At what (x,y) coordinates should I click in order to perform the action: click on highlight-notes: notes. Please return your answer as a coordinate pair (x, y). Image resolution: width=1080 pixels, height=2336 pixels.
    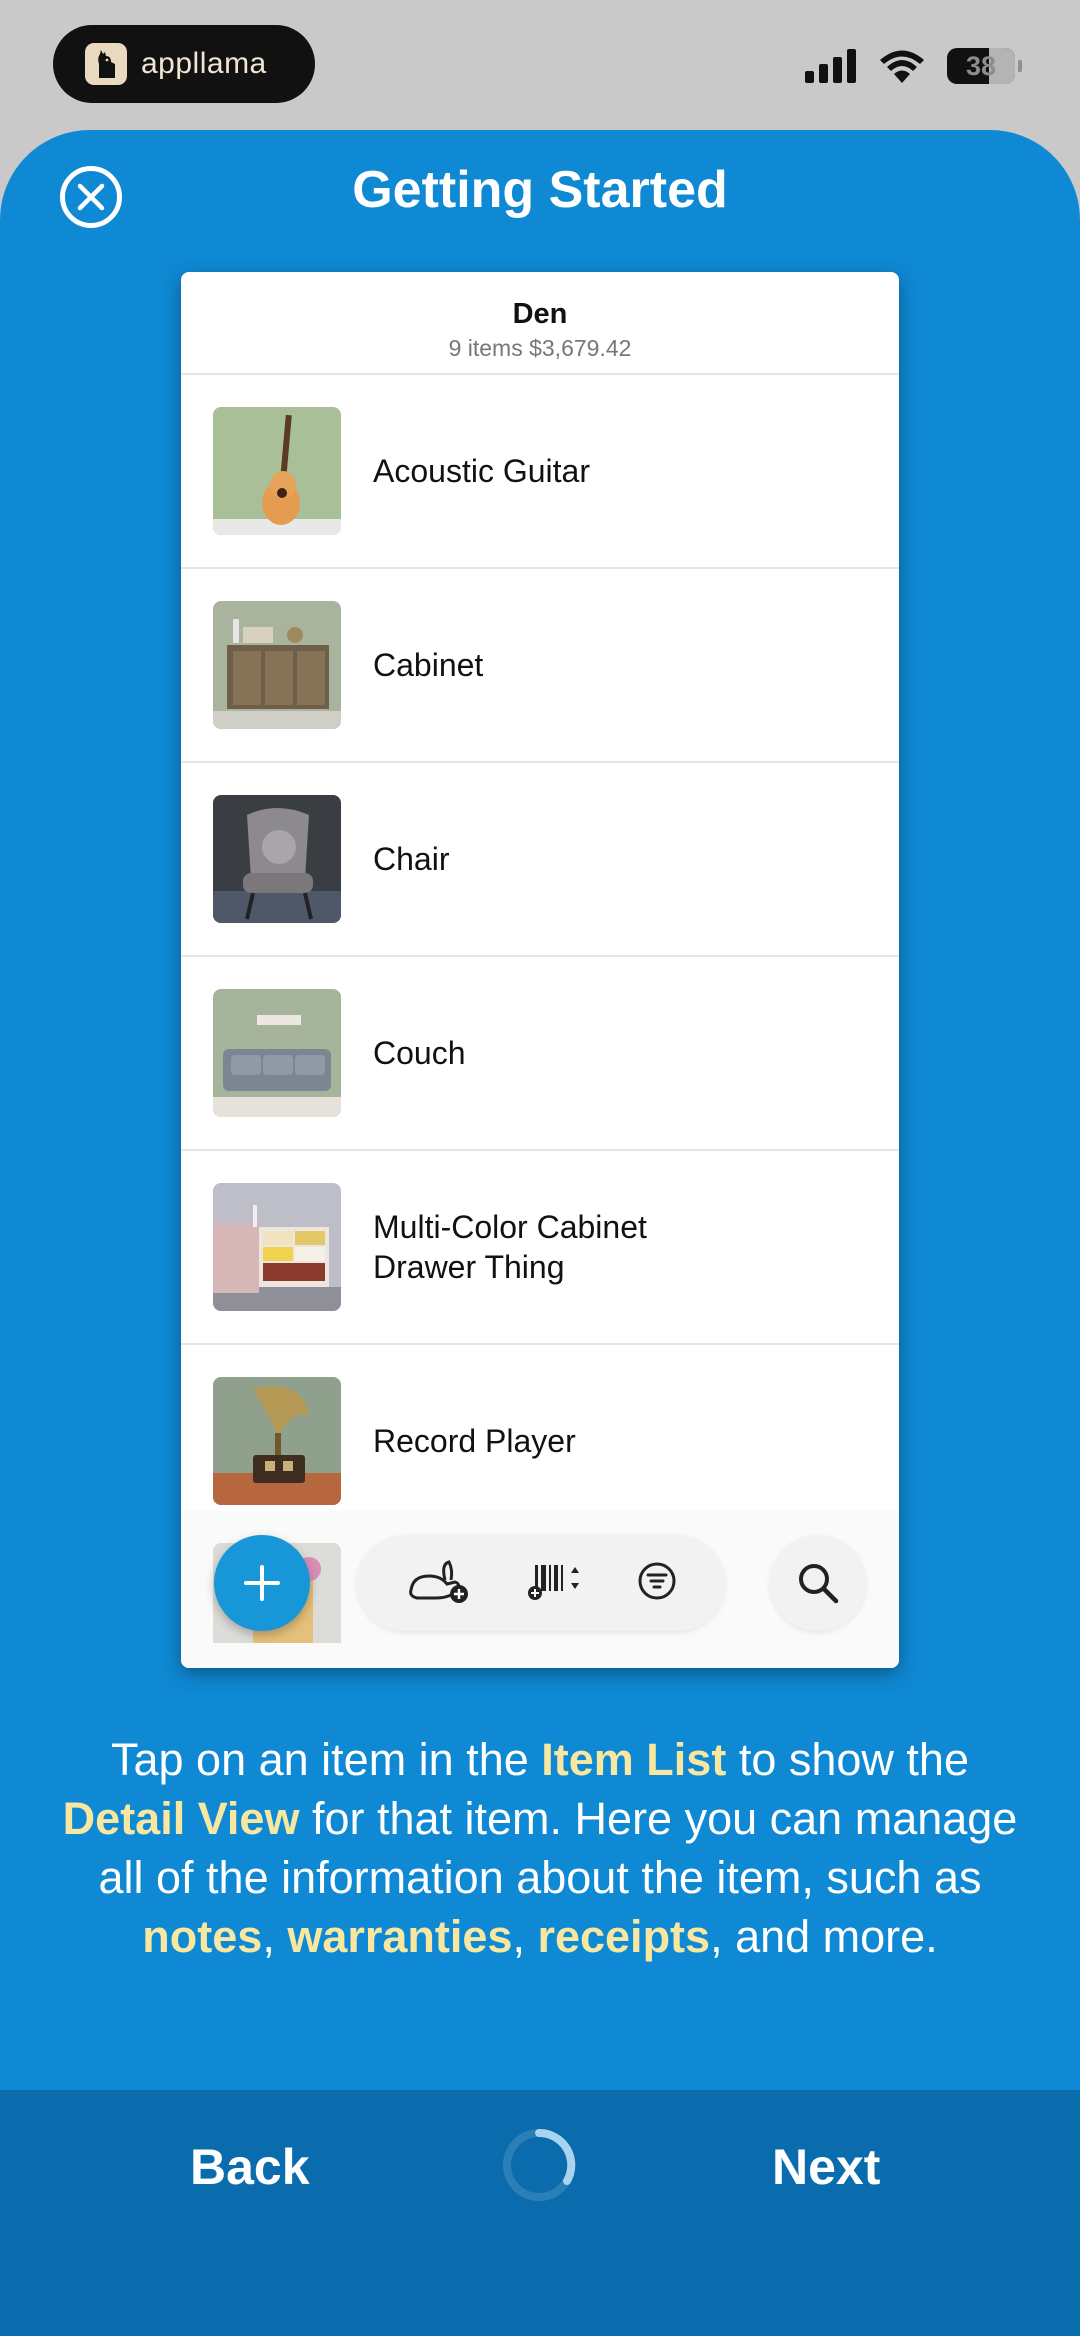
    Looking at the image, I should click on (202, 1936).